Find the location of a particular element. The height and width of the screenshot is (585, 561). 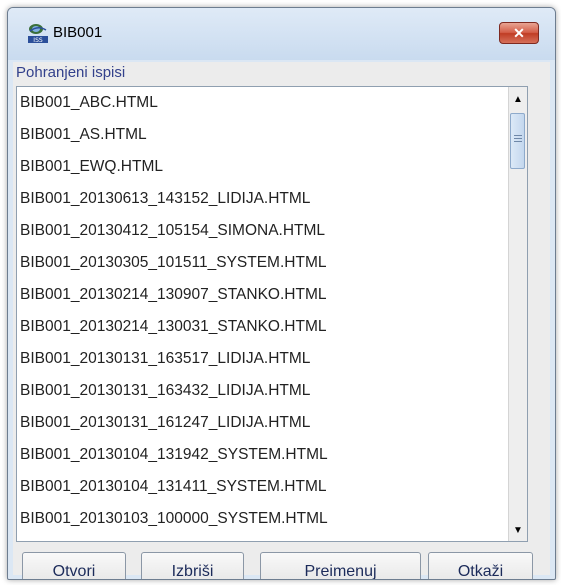

list-item: BIB001_20130214_130031_STANKO.HTML is located at coordinates (263, 327).